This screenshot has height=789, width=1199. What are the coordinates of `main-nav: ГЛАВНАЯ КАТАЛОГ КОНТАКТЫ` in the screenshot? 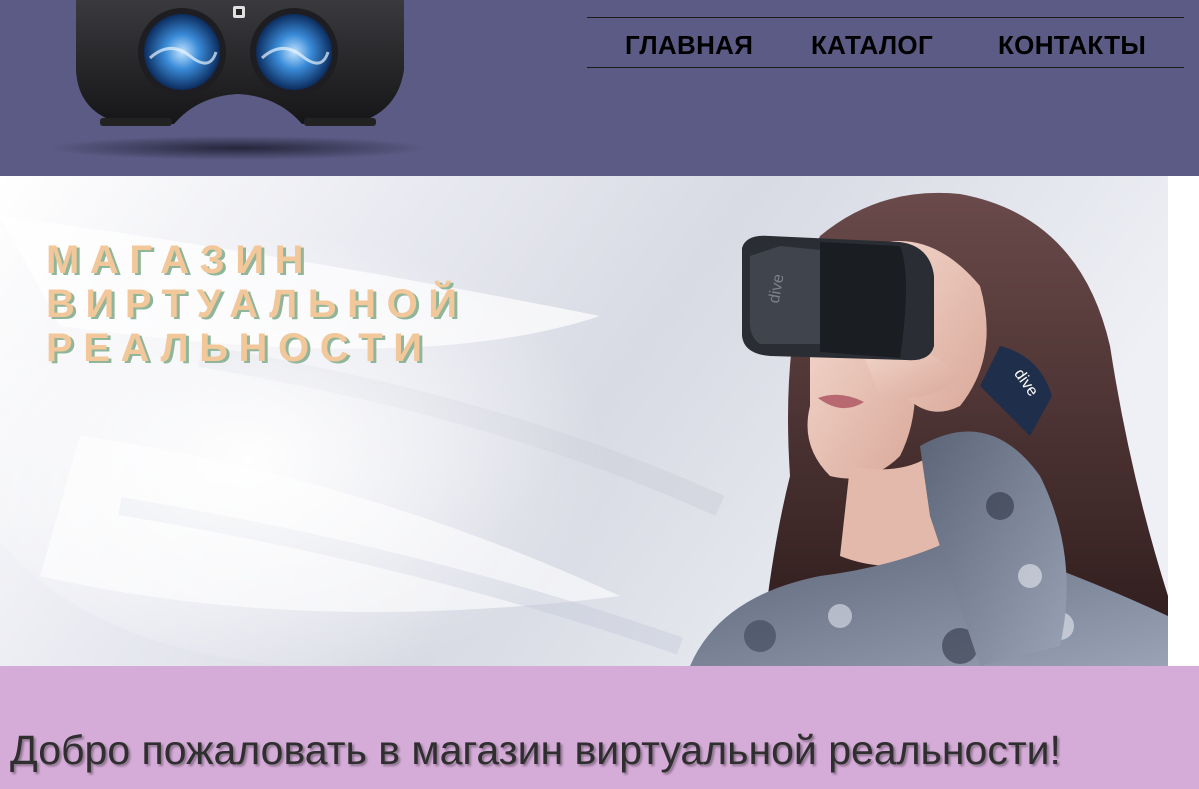 It's located at (885, 42).